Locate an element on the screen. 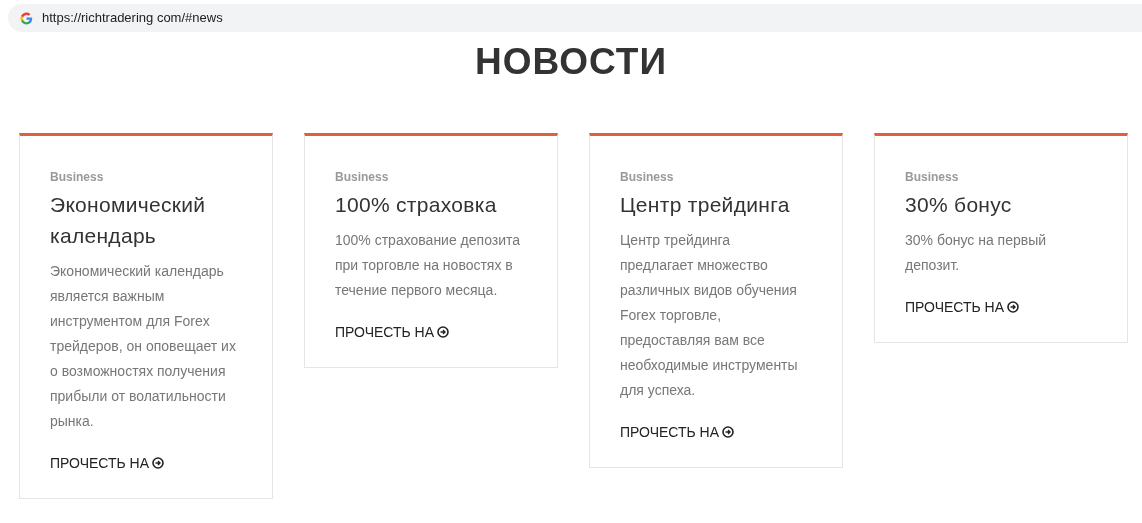 The image size is (1142, 523). google-icon is located at coordinates (26, 18).